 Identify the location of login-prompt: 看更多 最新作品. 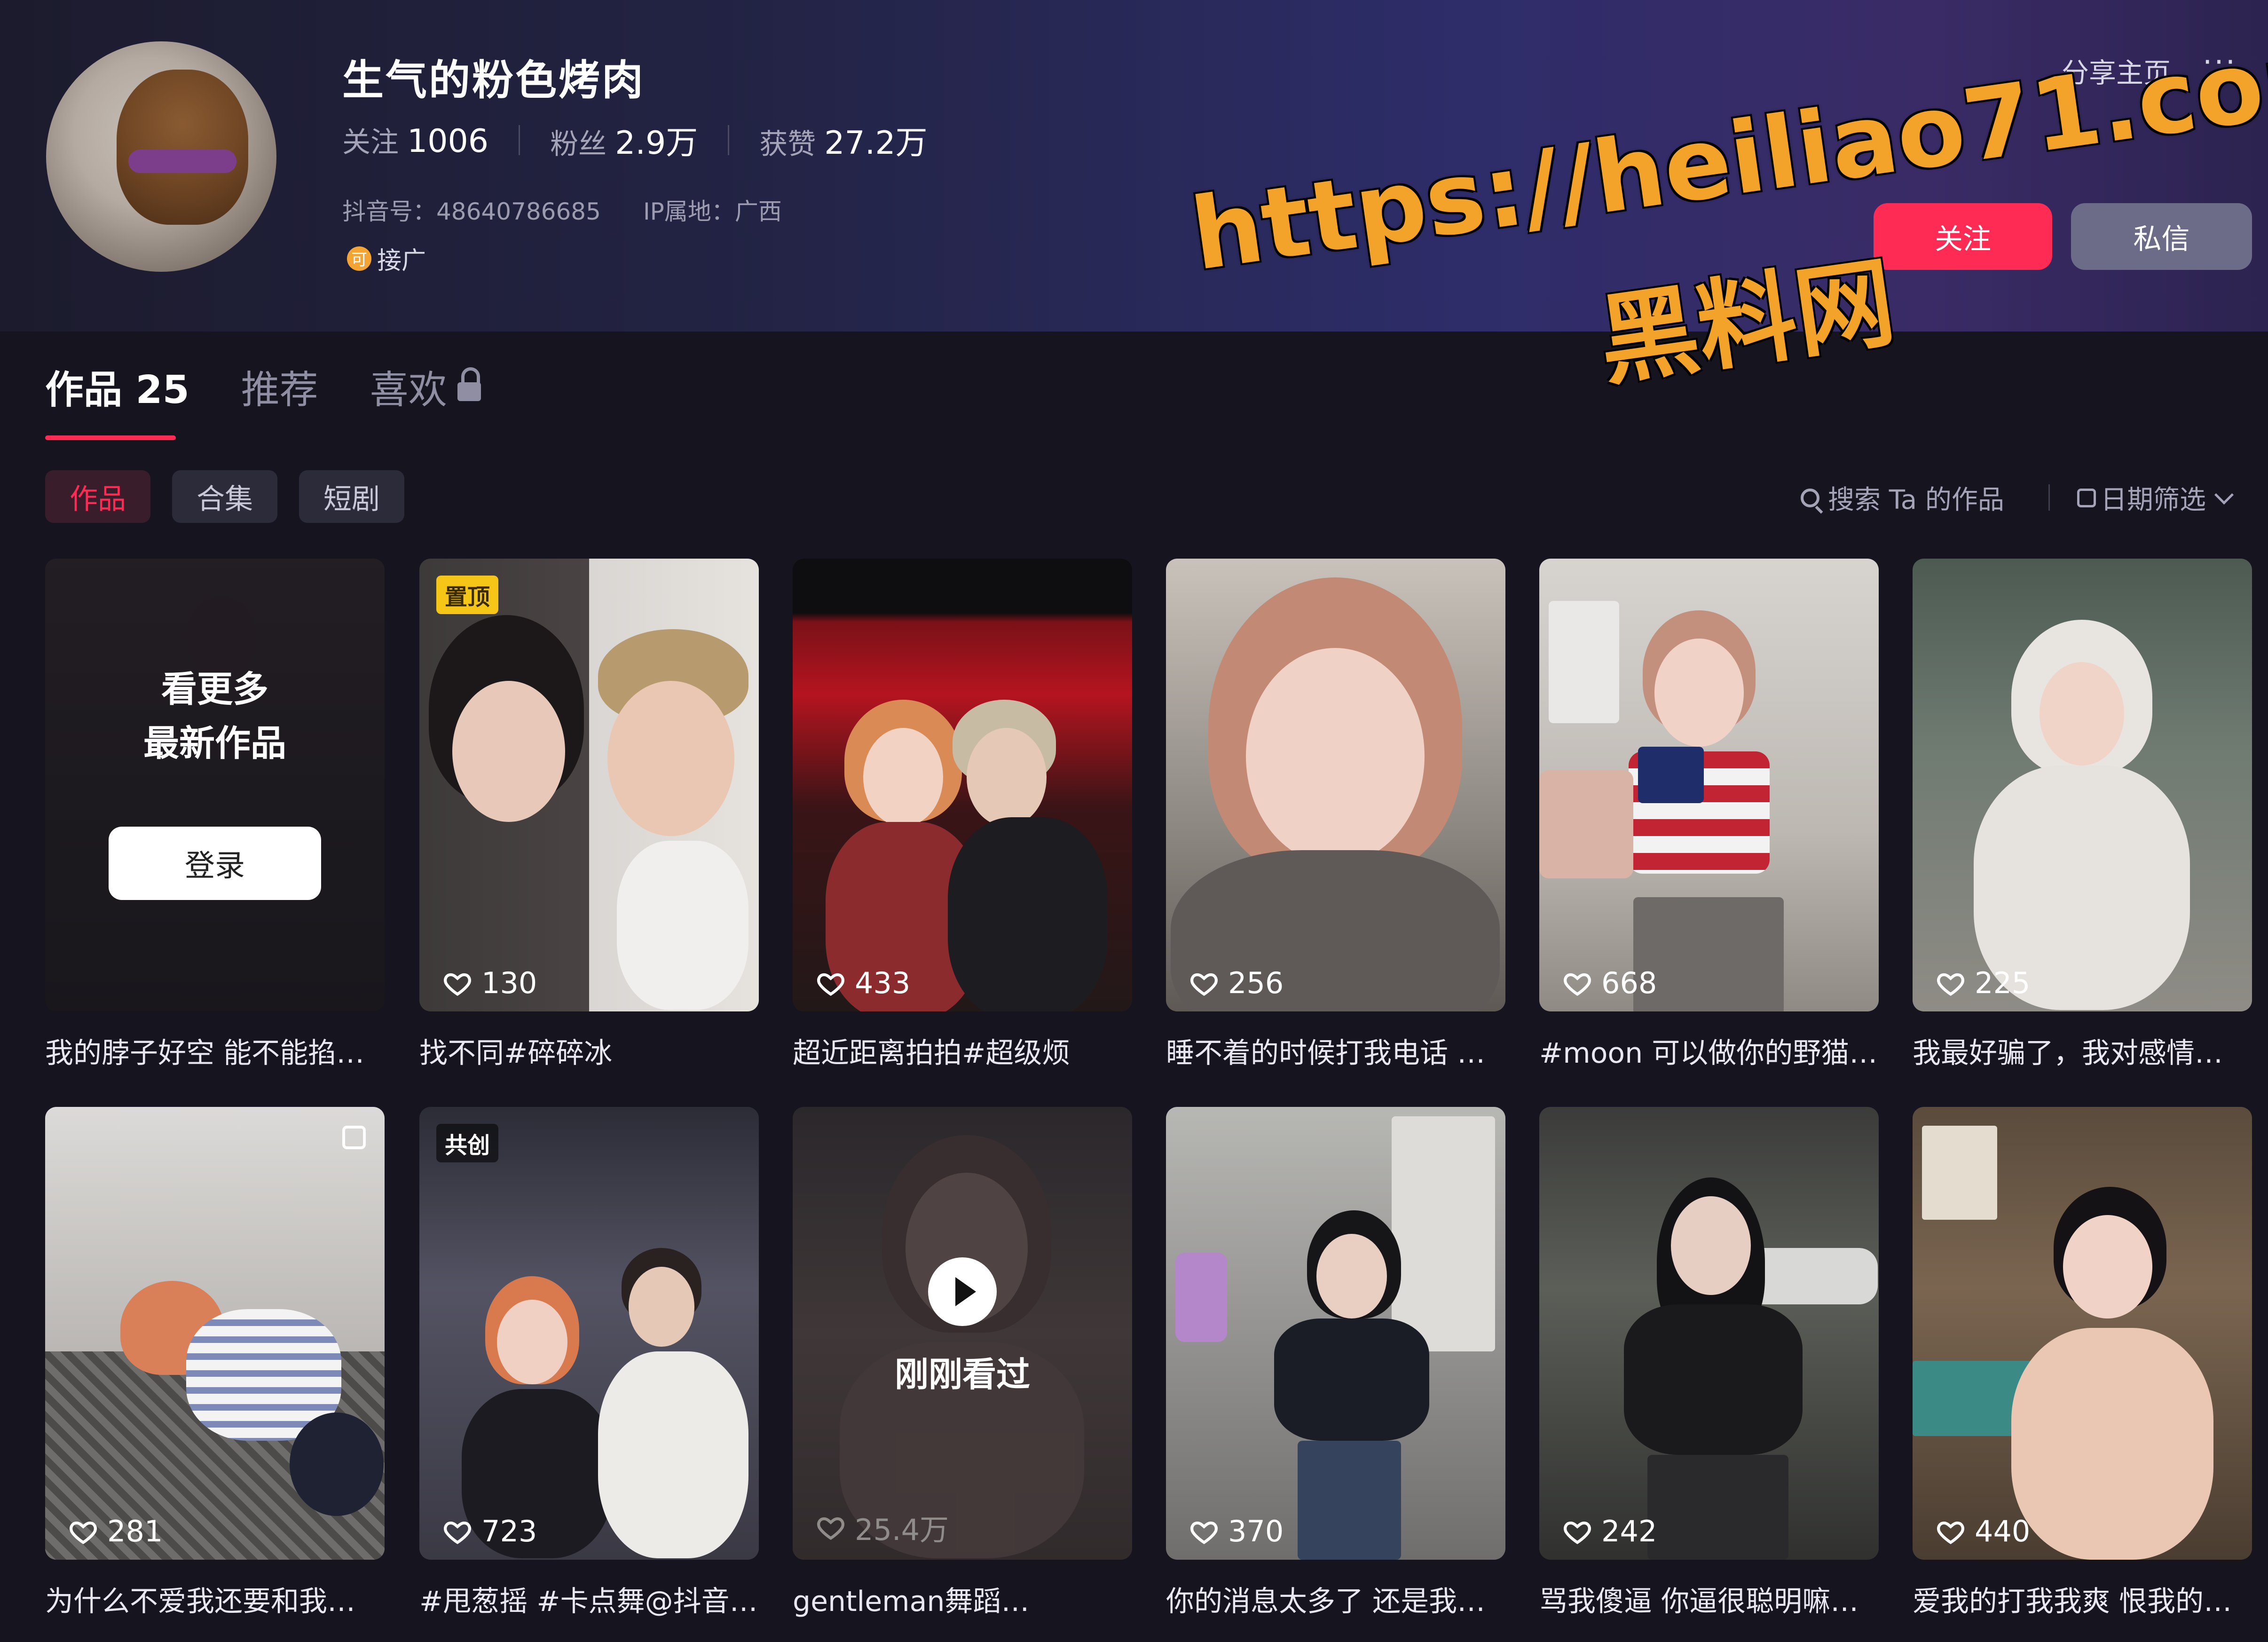
(214, 716).